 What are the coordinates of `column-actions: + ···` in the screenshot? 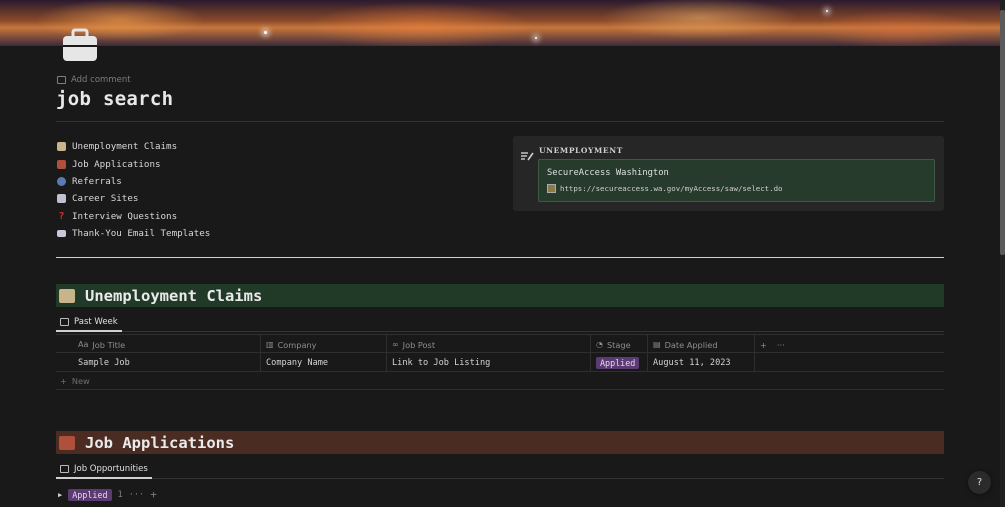 It's located at (785, 344).